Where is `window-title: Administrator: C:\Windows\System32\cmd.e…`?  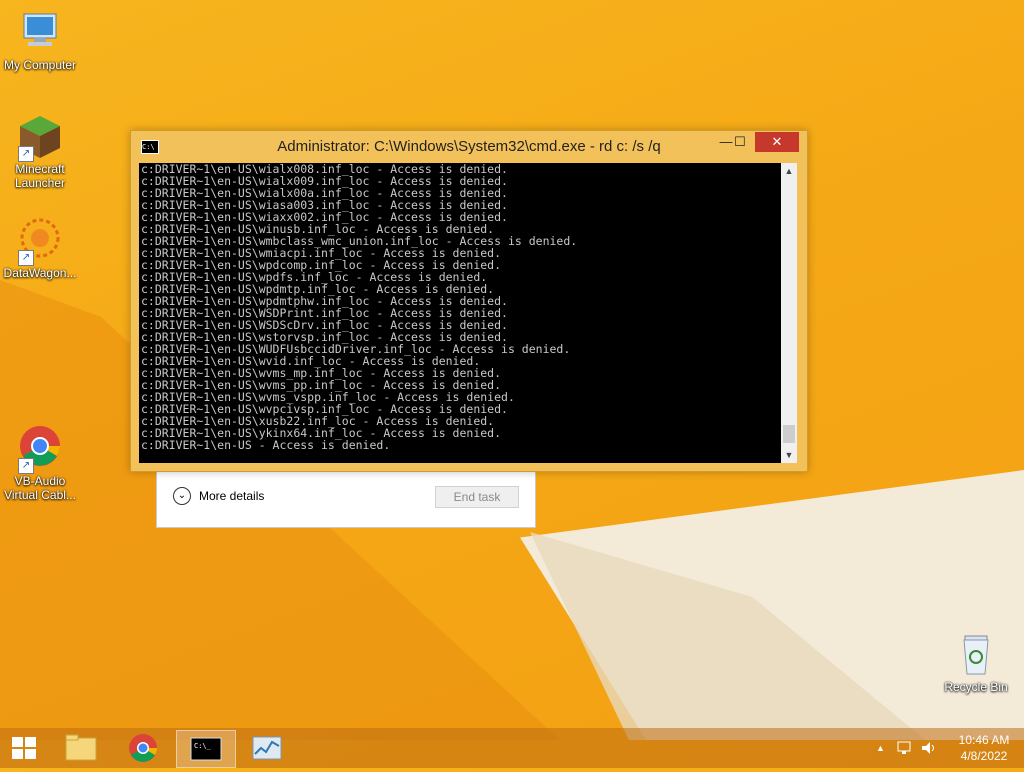
window-title: Administrator: C:\Windows\System32\cmd.e… is located at coordinates (469, 146).